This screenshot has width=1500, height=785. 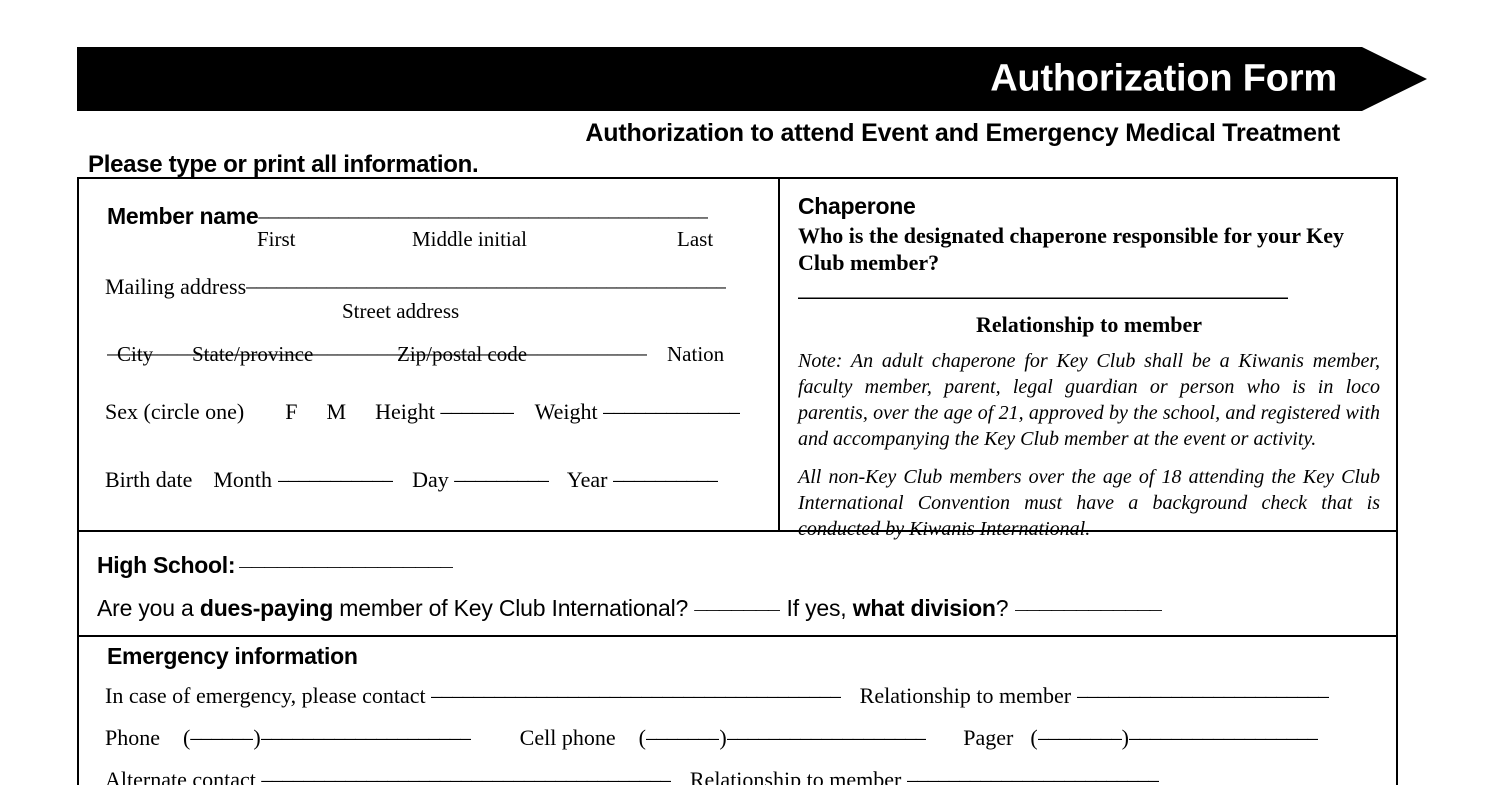 What do you see at coordinates (283, 164) in the screenshot?
I see `print-instruction: Please type or print all information.` at bounding box center [283, 164].